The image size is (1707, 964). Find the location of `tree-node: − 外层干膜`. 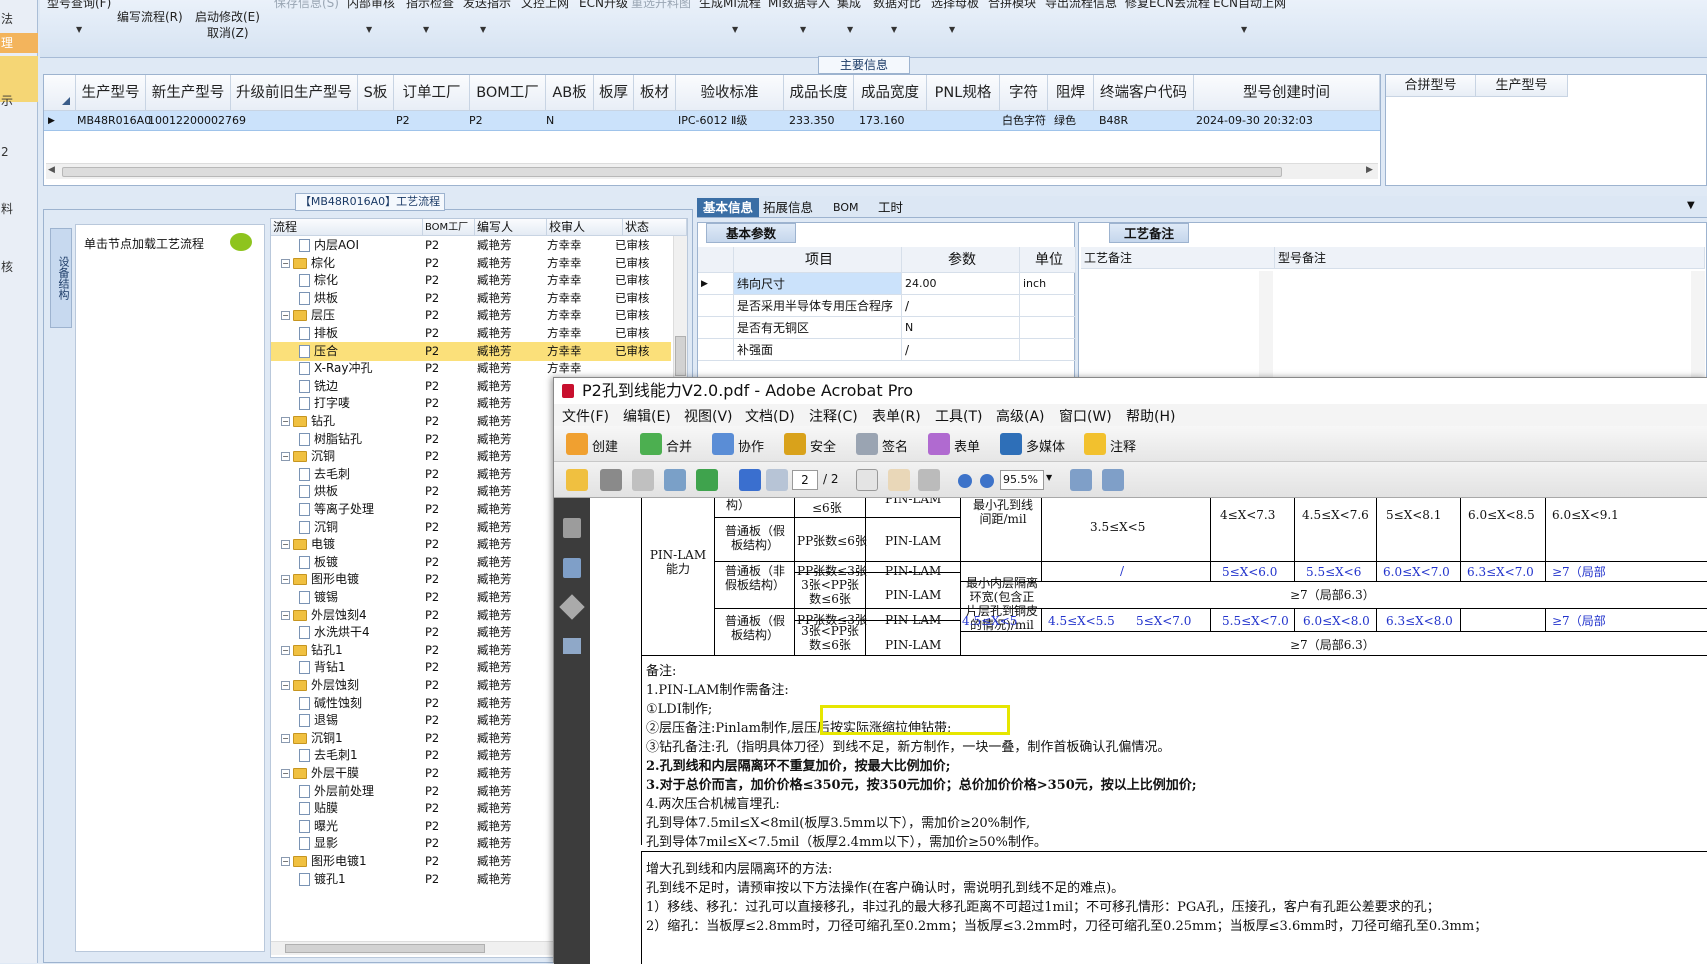

tree-node: − 外层干膜 is located at coordinates (320, 773).